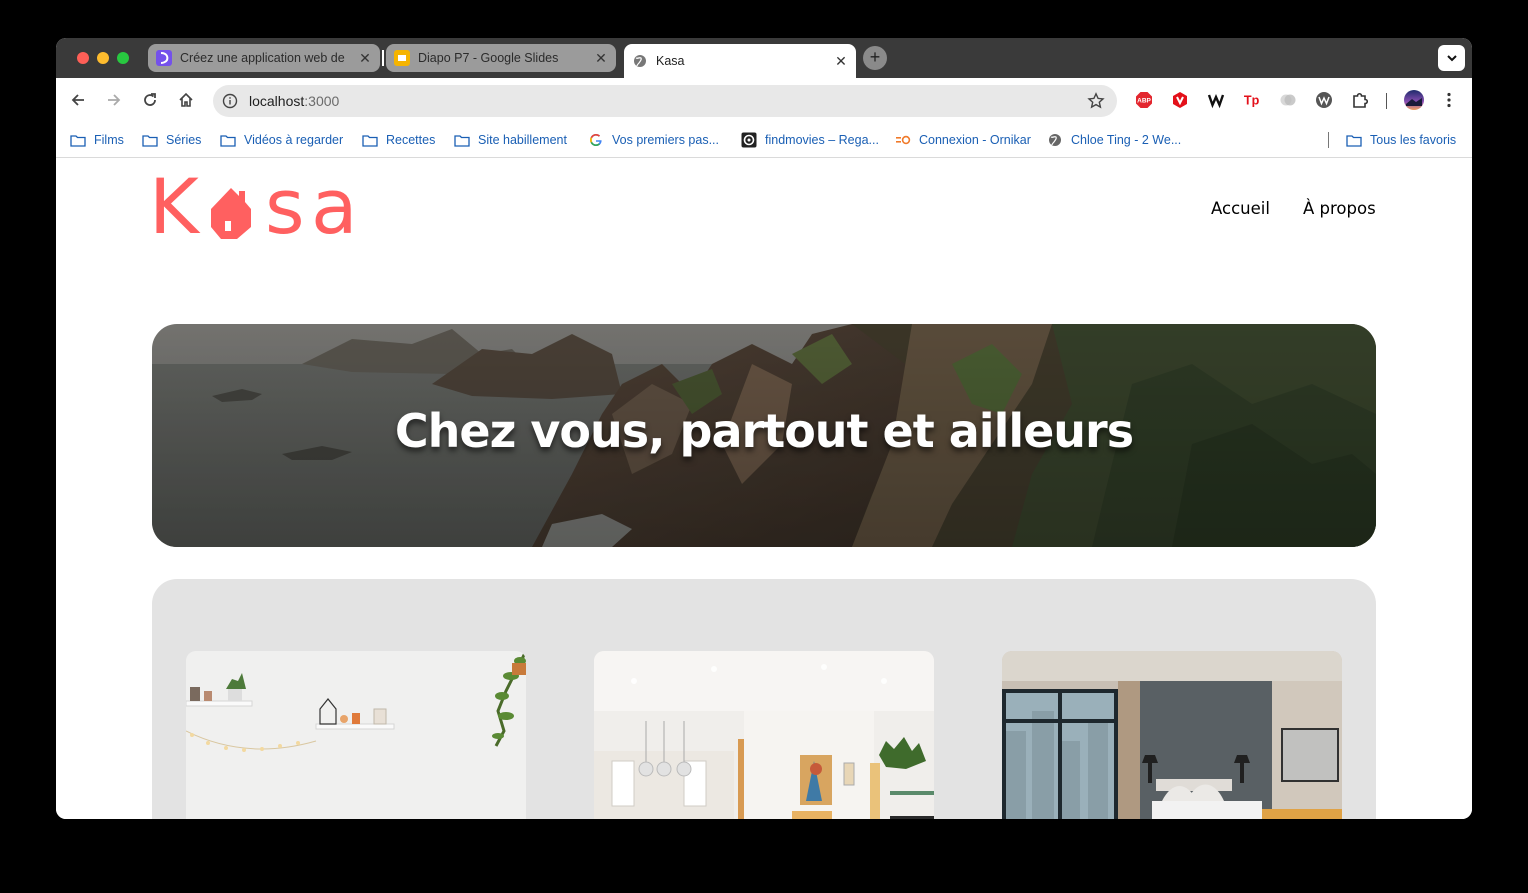 This screenshot has height=893, width=1528. I want to click on nav-link-home: Accueil, so click(1240, 208).